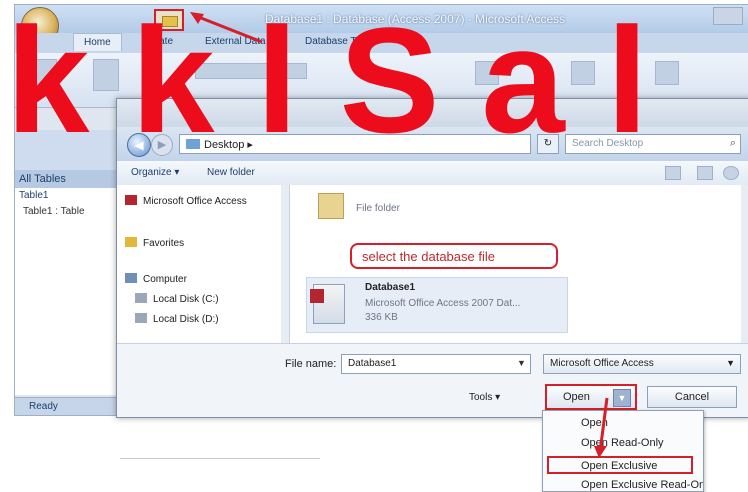  Describe the element at coordinates (603, 425) in the screenshot. I see `arrow-to-open-exclusive` at that location.